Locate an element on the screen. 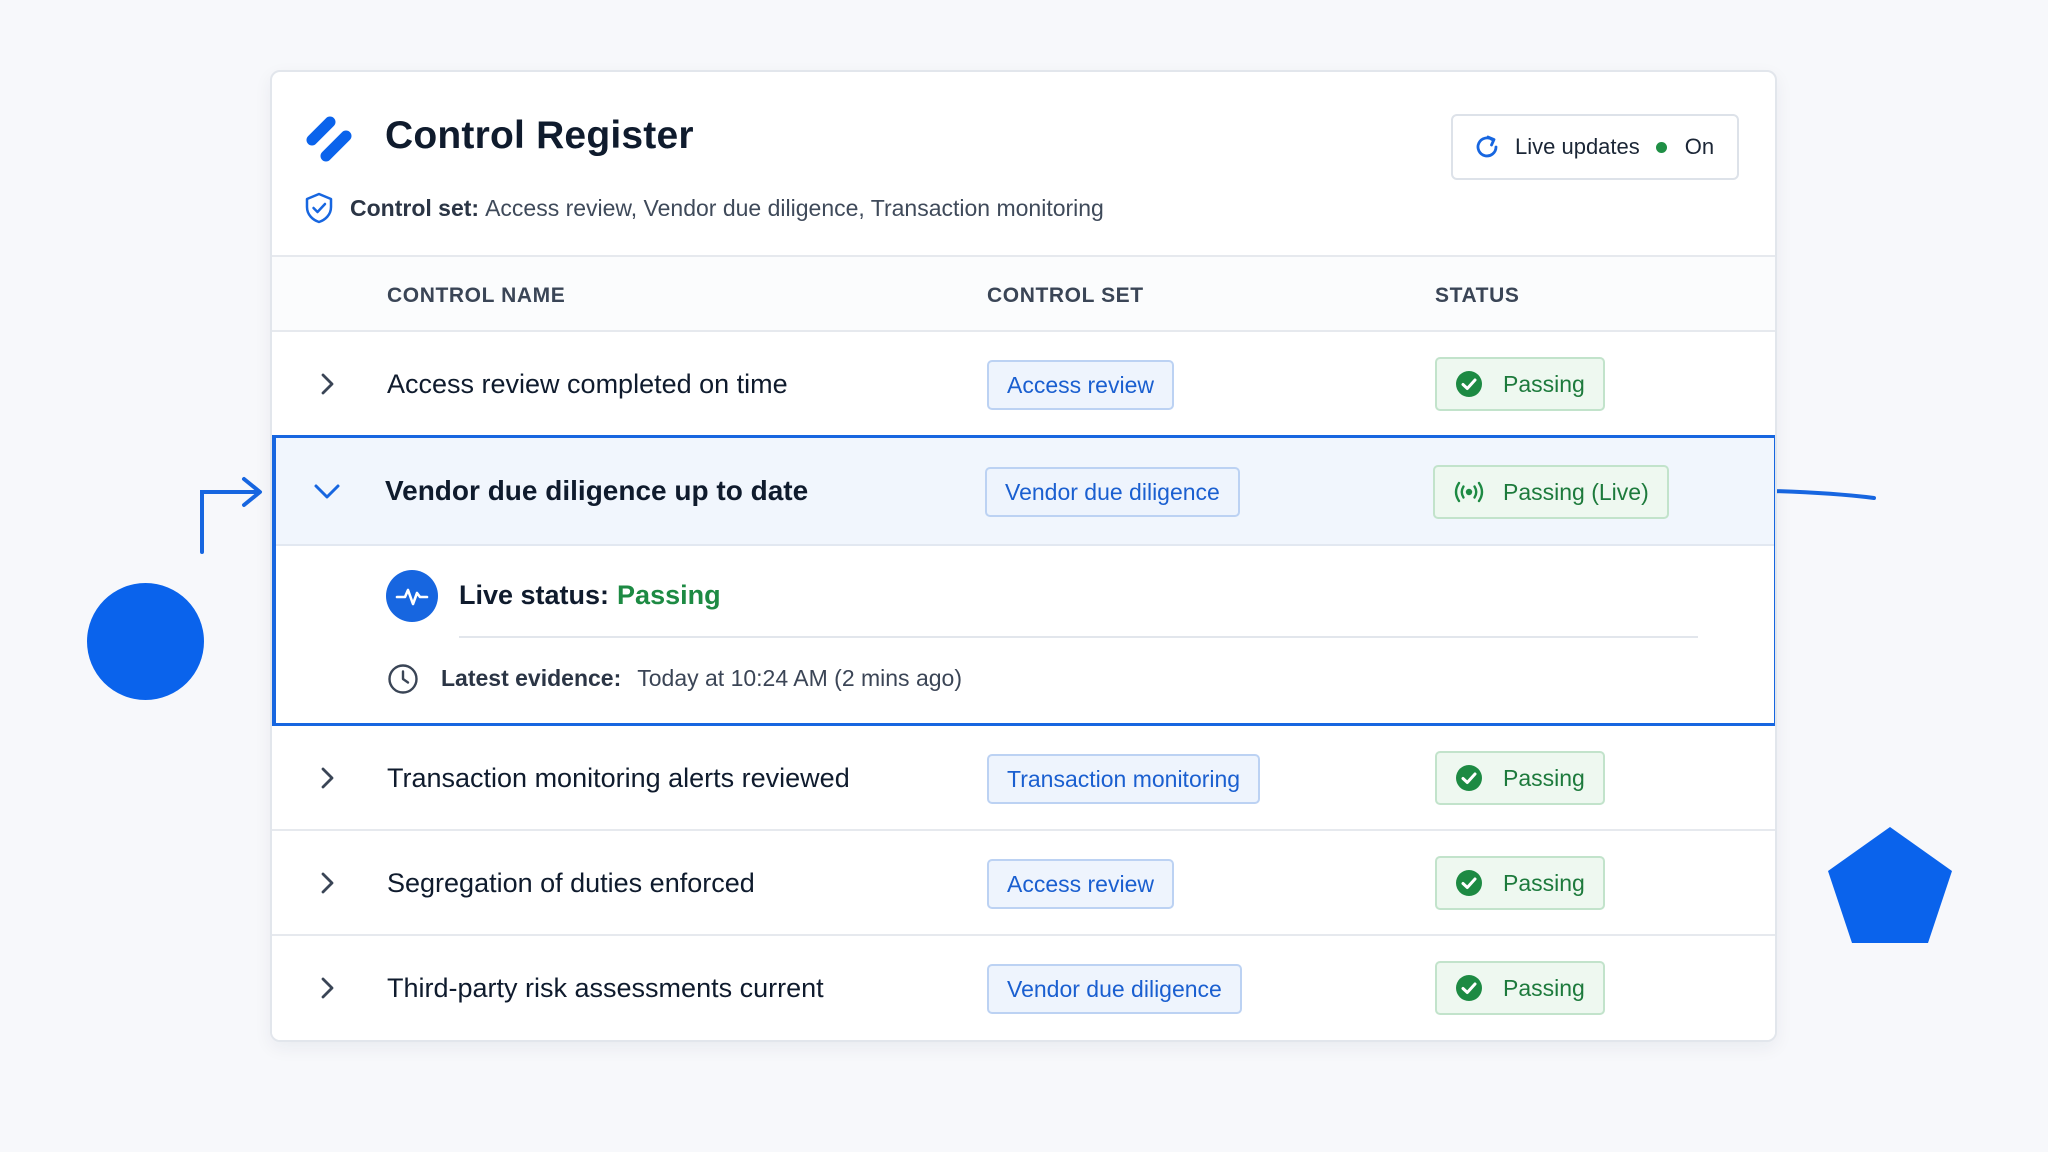 The image size is (2048, 1152). control-name: Transaction monitoring alerts reviewed is located at coordinates (618, 778).